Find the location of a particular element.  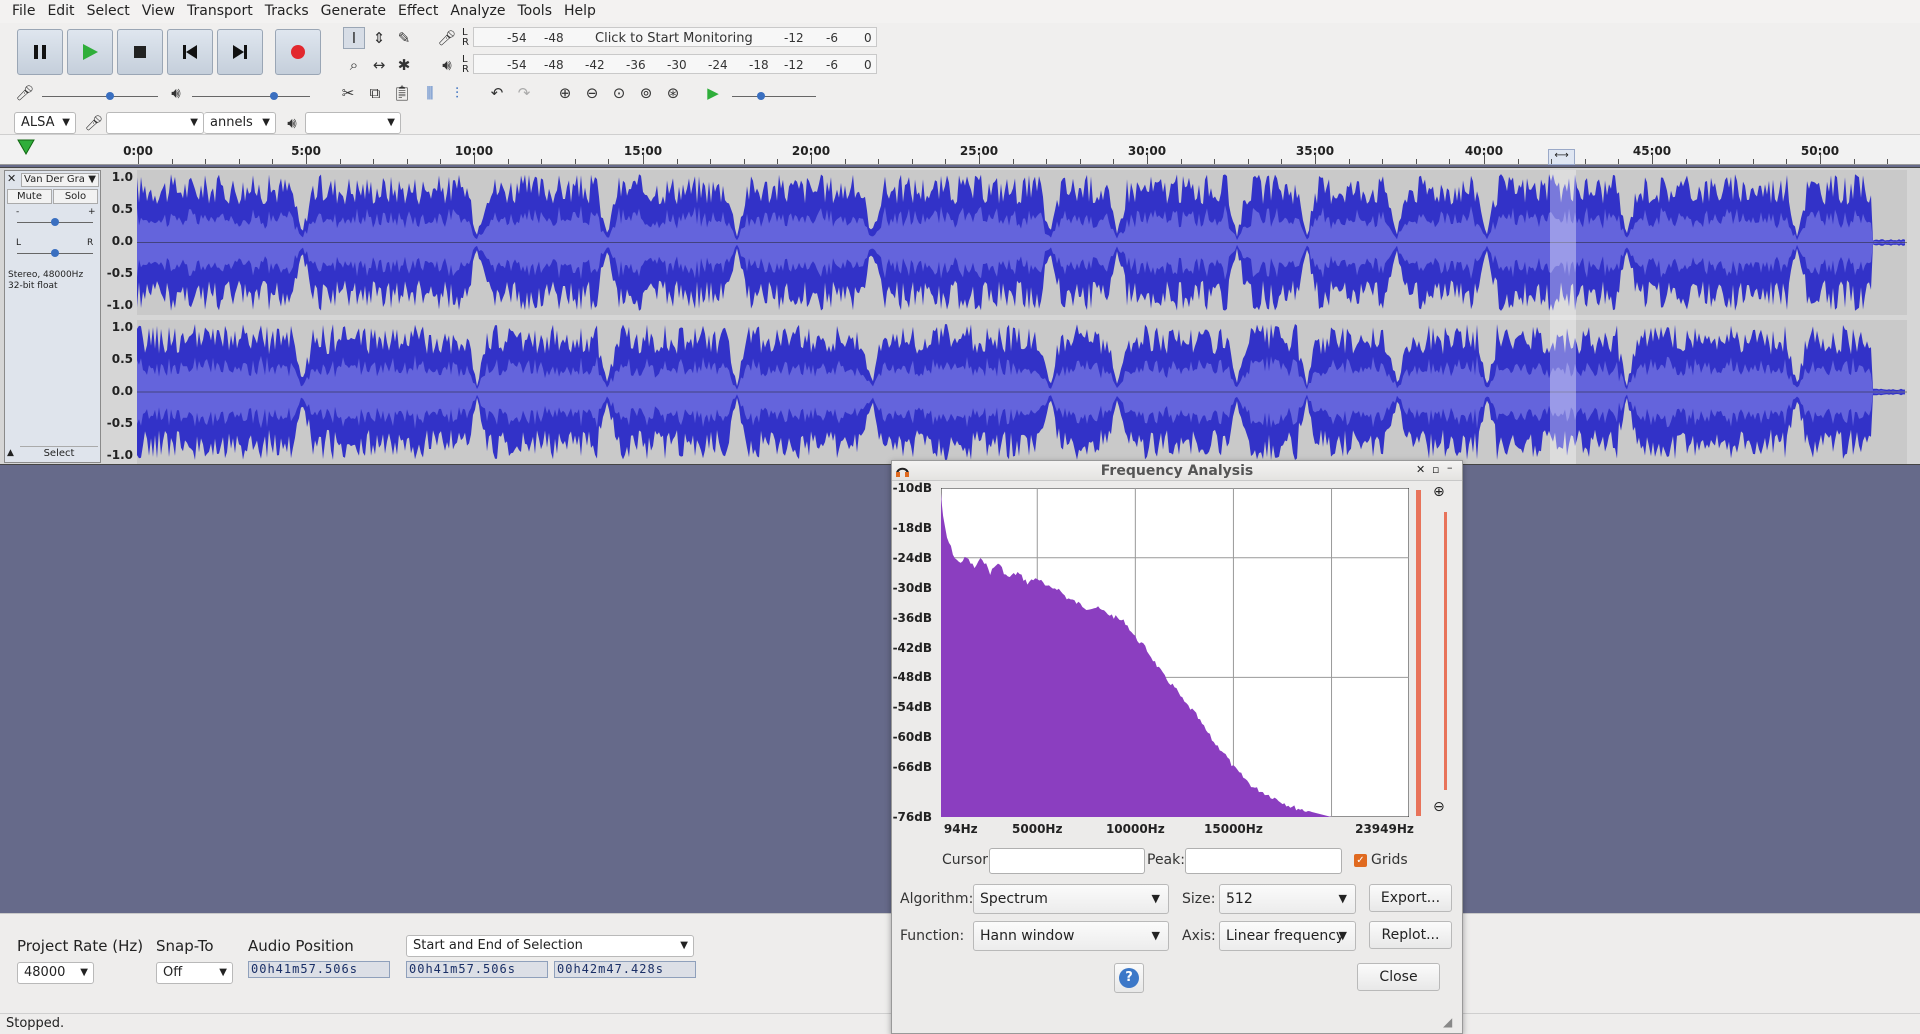

algorithm-select: Spectrum ▼ is located at coordinates (1071, 899).